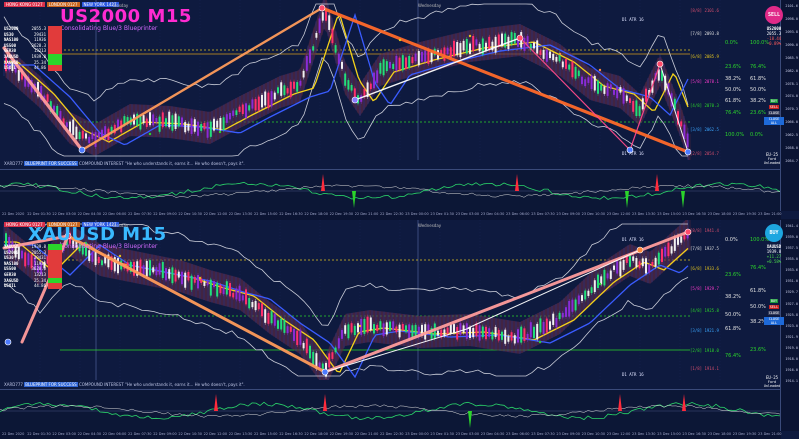 The image size is (799, 439). Describe the element at coordinates (165, 214) in the screenshot. I see `time-tick: 22 Dec 09:00` at that location.